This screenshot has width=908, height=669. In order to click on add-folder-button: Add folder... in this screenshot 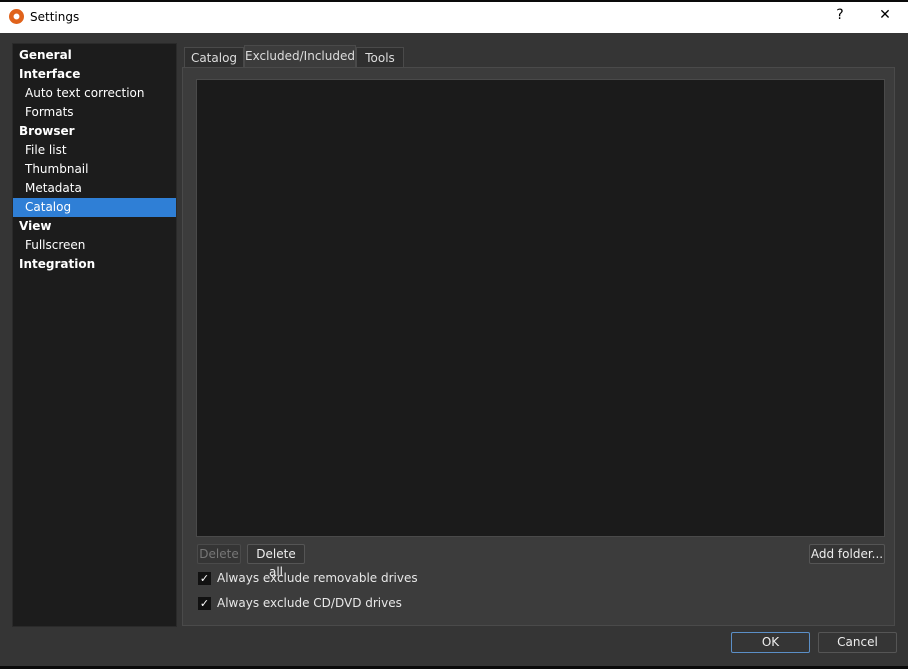, I will do `click(847, 554)`.